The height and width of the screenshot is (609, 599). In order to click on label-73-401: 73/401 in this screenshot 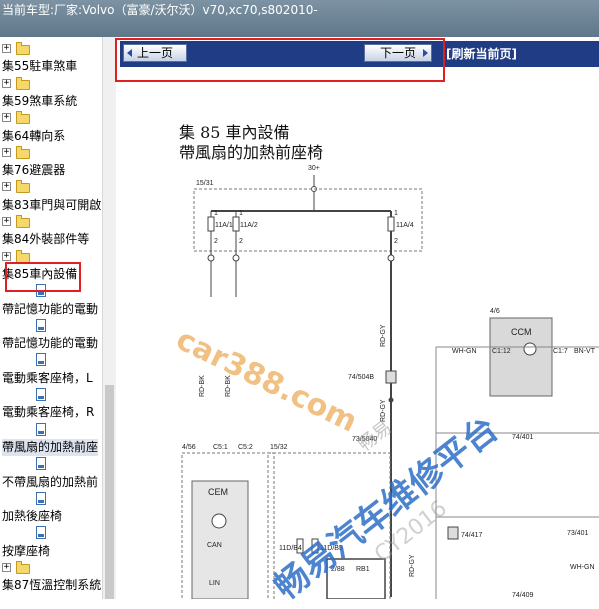, I will do `click(578, 533)`.